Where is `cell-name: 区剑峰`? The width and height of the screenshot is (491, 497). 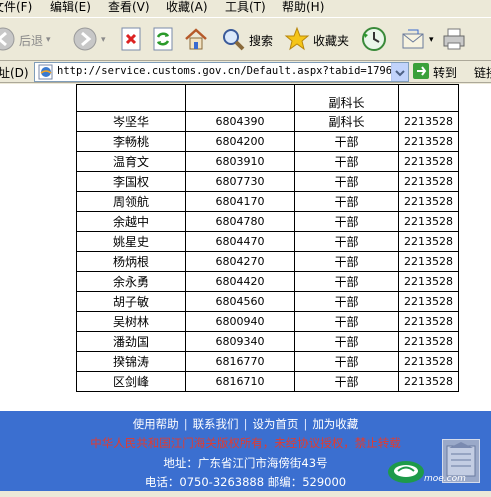
cell-name: 区剑峰 is located at coordinates (131, 381).